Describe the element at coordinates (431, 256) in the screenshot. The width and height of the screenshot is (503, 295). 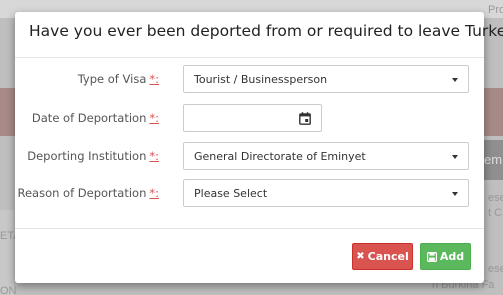
I see `save-icon` at that location.